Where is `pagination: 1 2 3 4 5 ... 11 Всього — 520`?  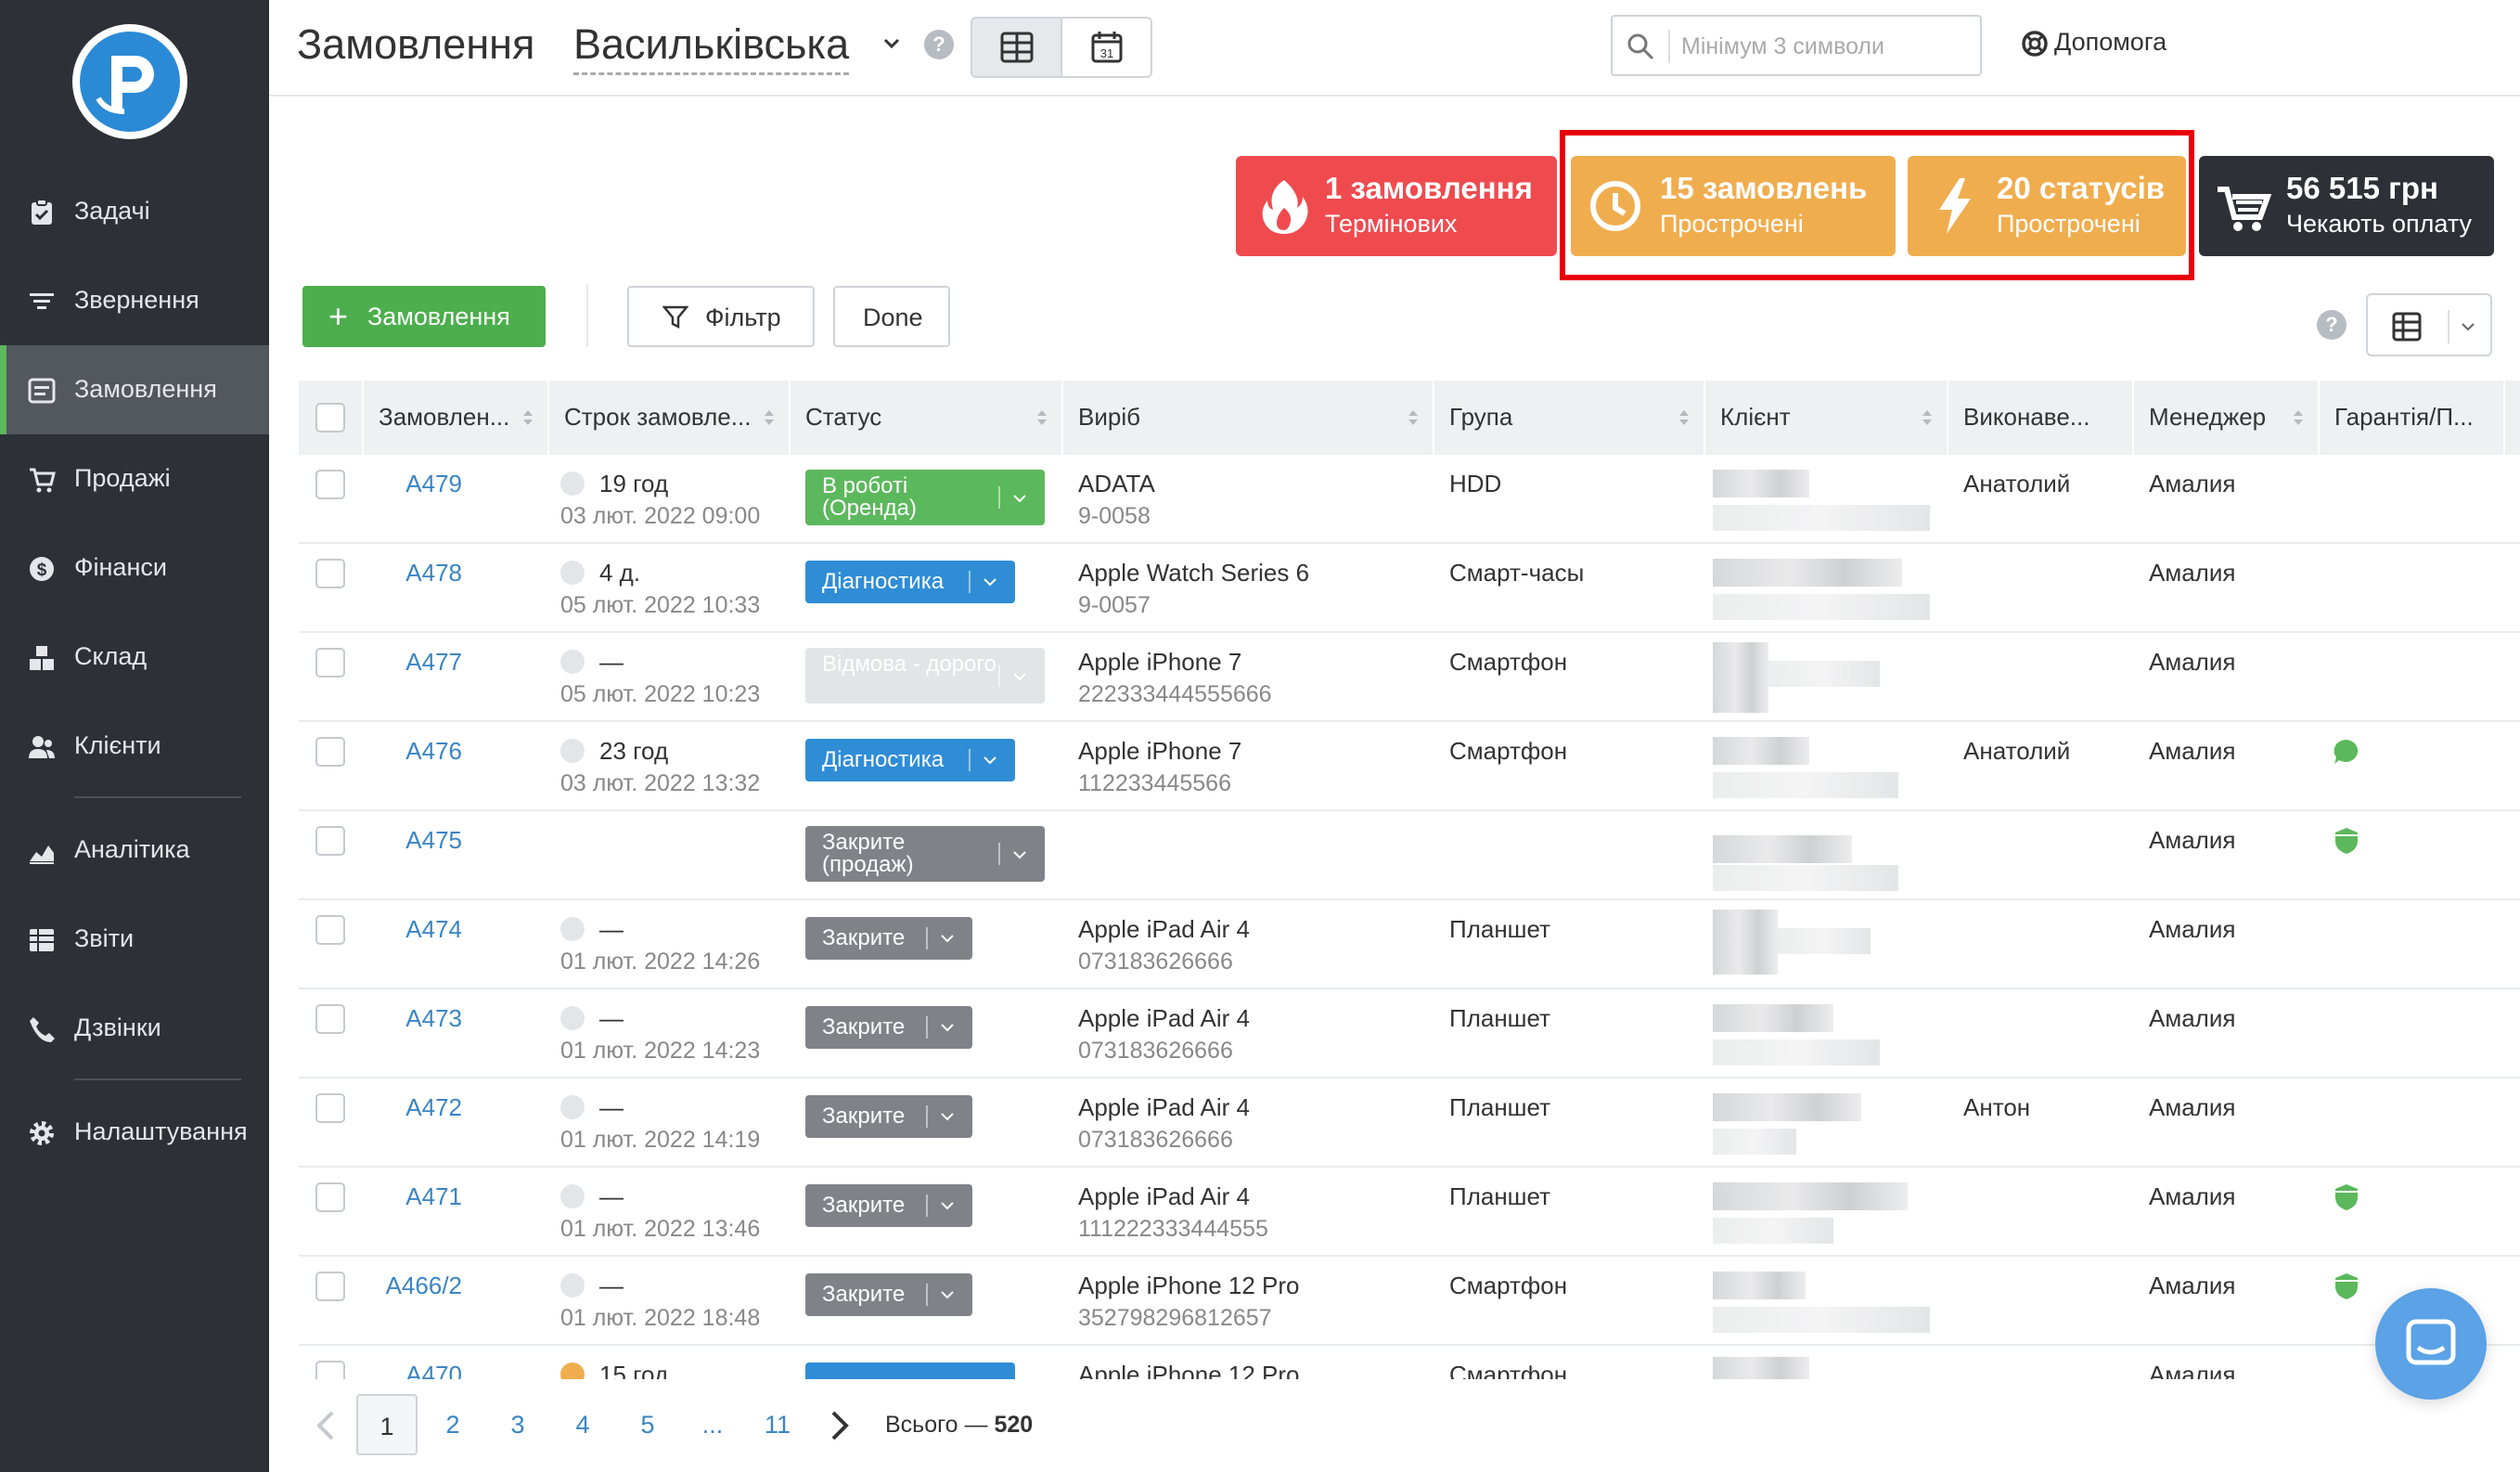 pagination: 1 2 3 4 5 ... 11 Всього — 520 is located at coordinates (763, 1426).